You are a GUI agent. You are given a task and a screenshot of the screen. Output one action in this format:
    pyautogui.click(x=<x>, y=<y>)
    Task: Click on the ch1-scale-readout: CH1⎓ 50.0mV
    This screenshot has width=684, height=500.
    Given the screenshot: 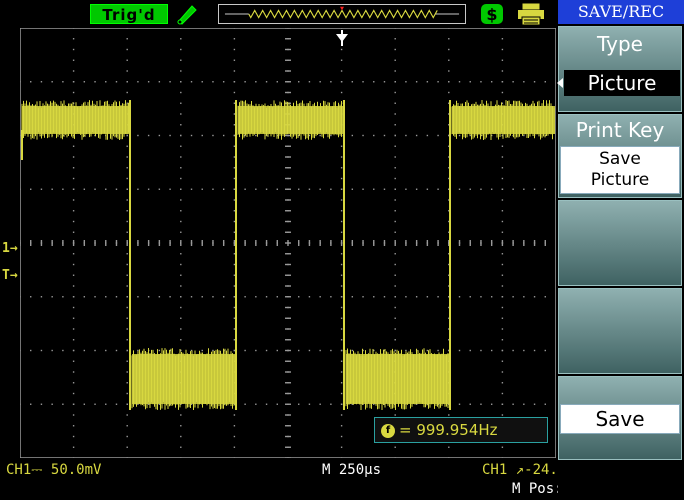 What is the action you would take?
    pyautogui.click(x=54, y=470)
    